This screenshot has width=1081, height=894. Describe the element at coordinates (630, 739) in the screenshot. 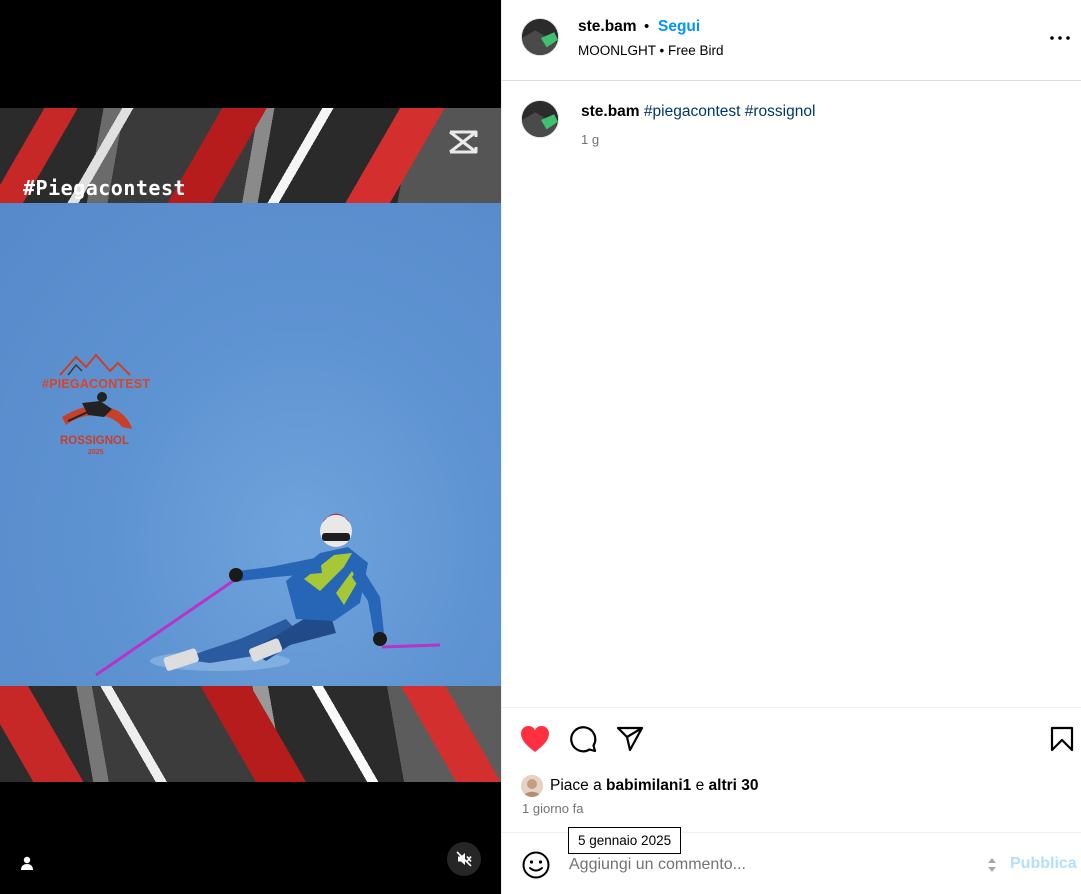

I see `share-icon` at that location.